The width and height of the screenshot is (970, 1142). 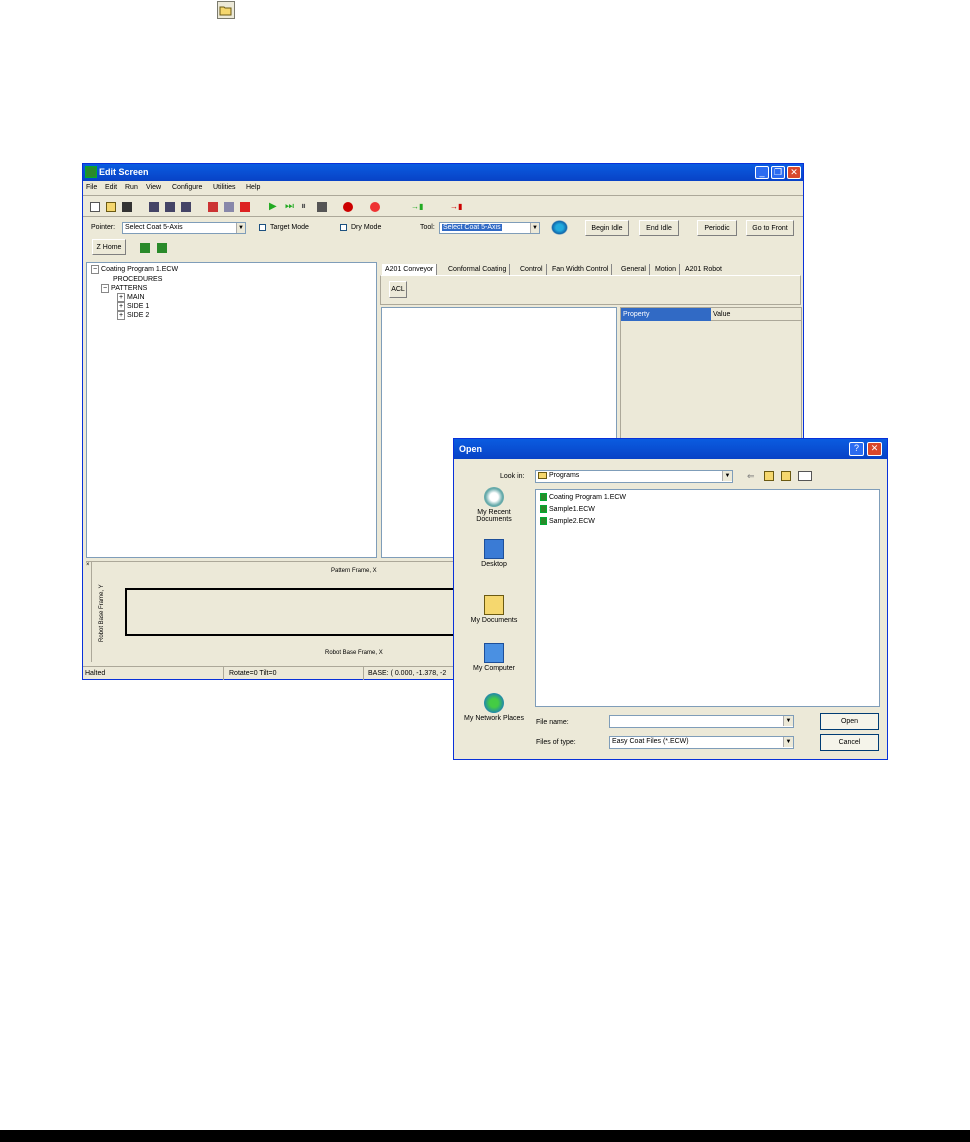 What do you see at coordinates (111, 207) in the screenshot?
I see `open-file-icon` at bounding box center [111, 207].